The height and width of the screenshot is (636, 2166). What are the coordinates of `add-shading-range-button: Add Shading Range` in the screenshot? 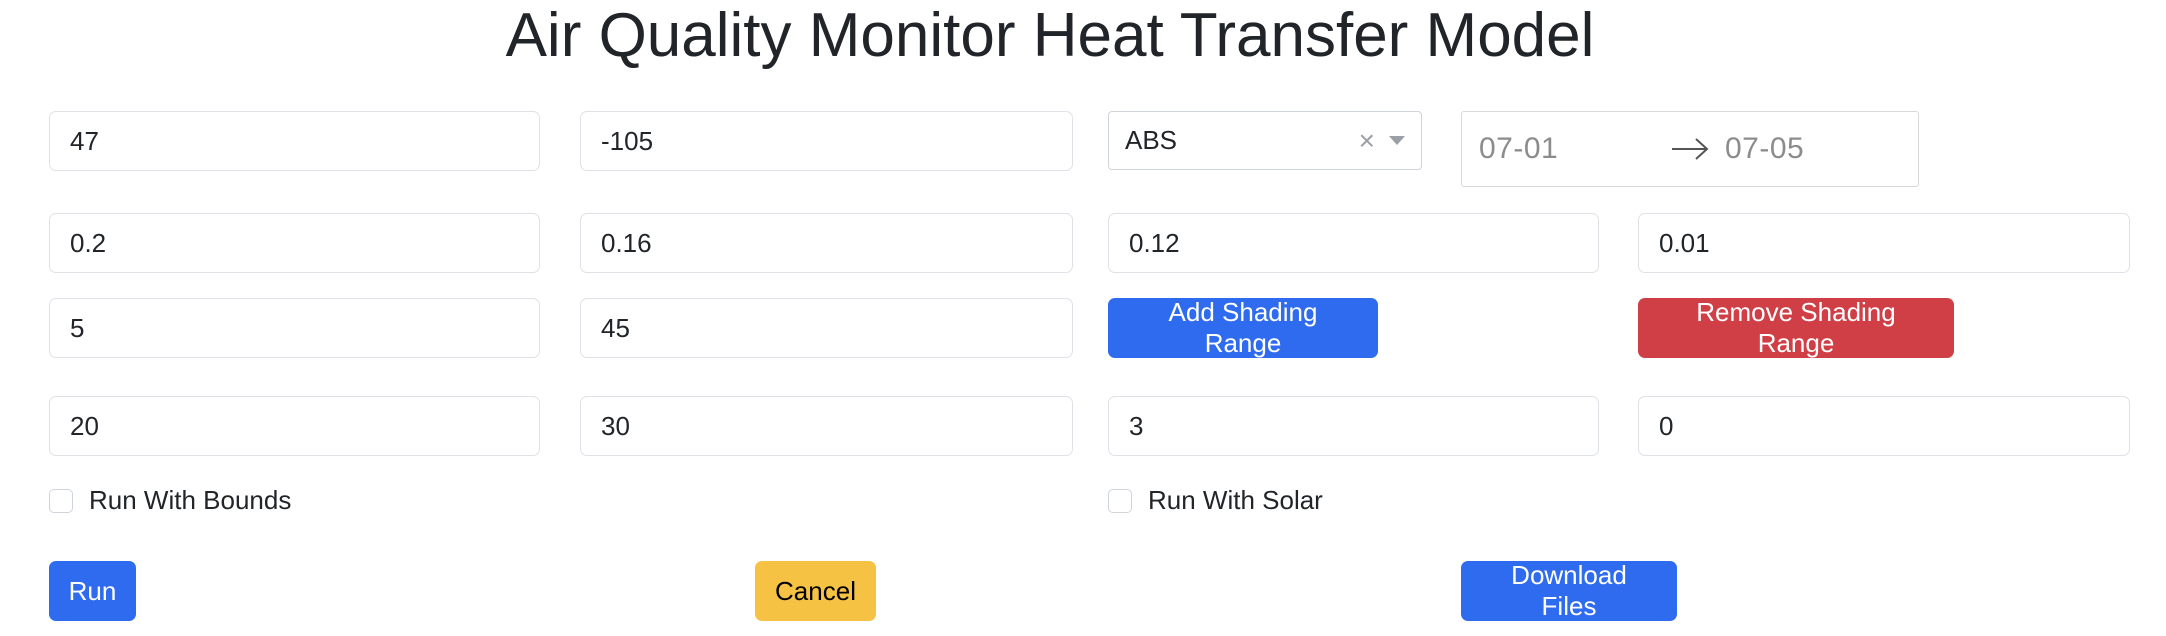 It's located at (1243, 327).